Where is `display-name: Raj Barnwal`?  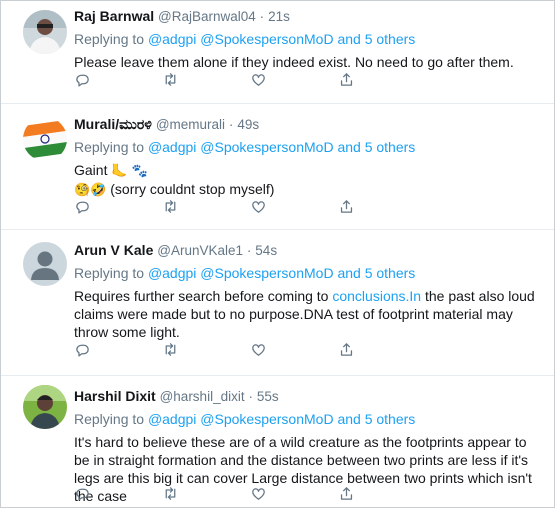 display-name: Raj Barnwal is located at coordinates (114, 16).